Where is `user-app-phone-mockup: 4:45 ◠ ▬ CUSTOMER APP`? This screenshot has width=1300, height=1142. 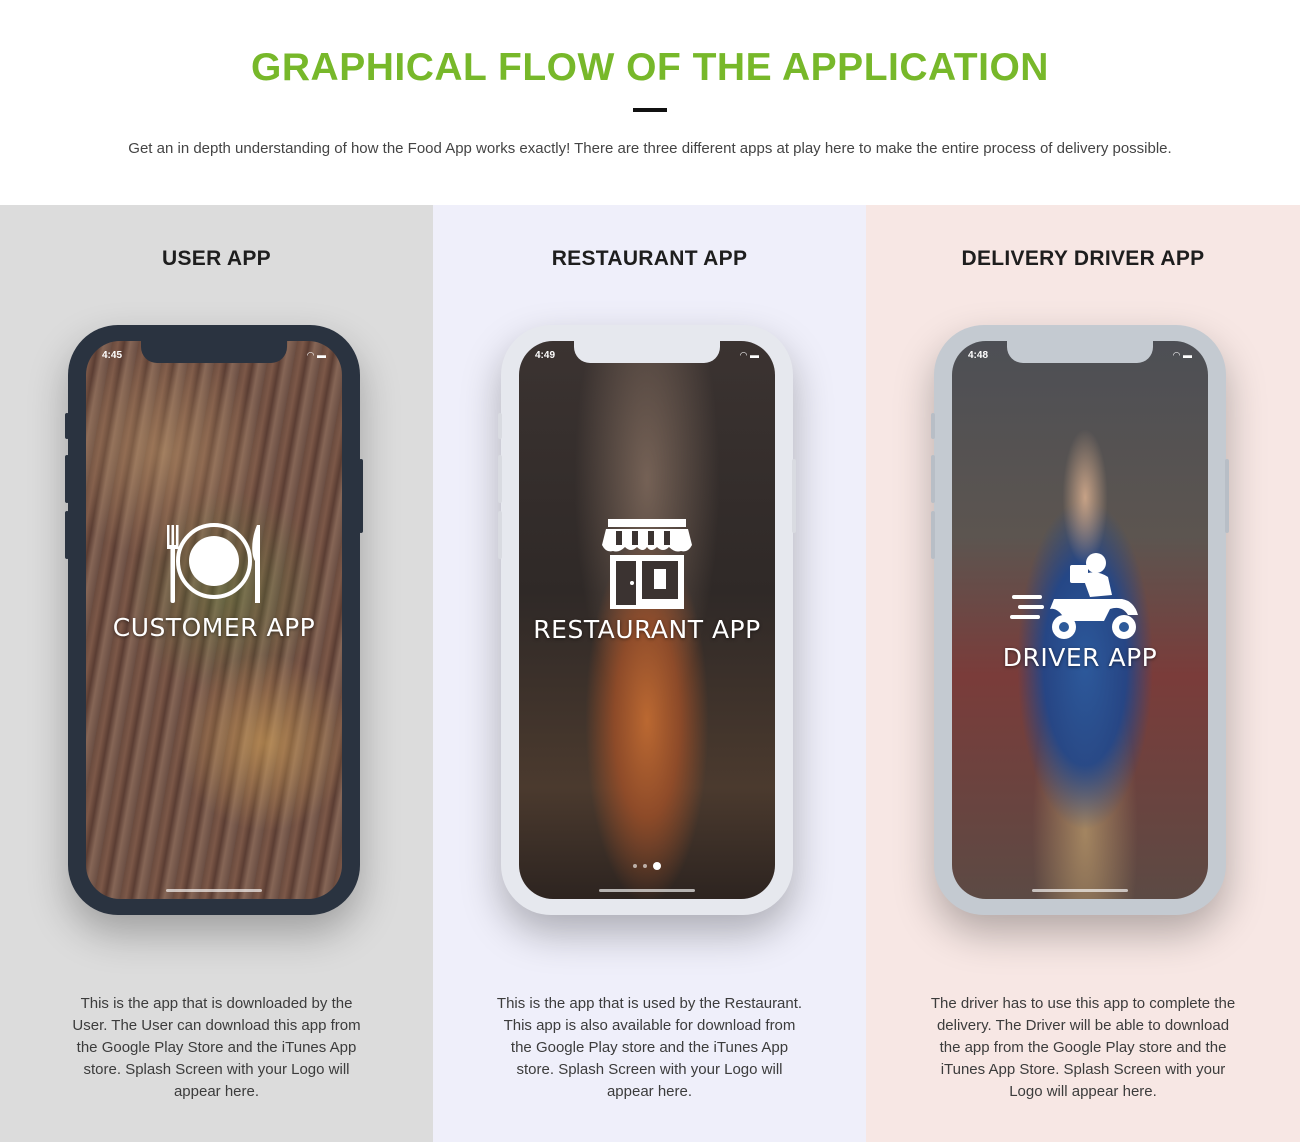
user-app-phone-mockup: 4:45 ◠ ▬ CUSTOMER APP is located at coordinates (214, 620).